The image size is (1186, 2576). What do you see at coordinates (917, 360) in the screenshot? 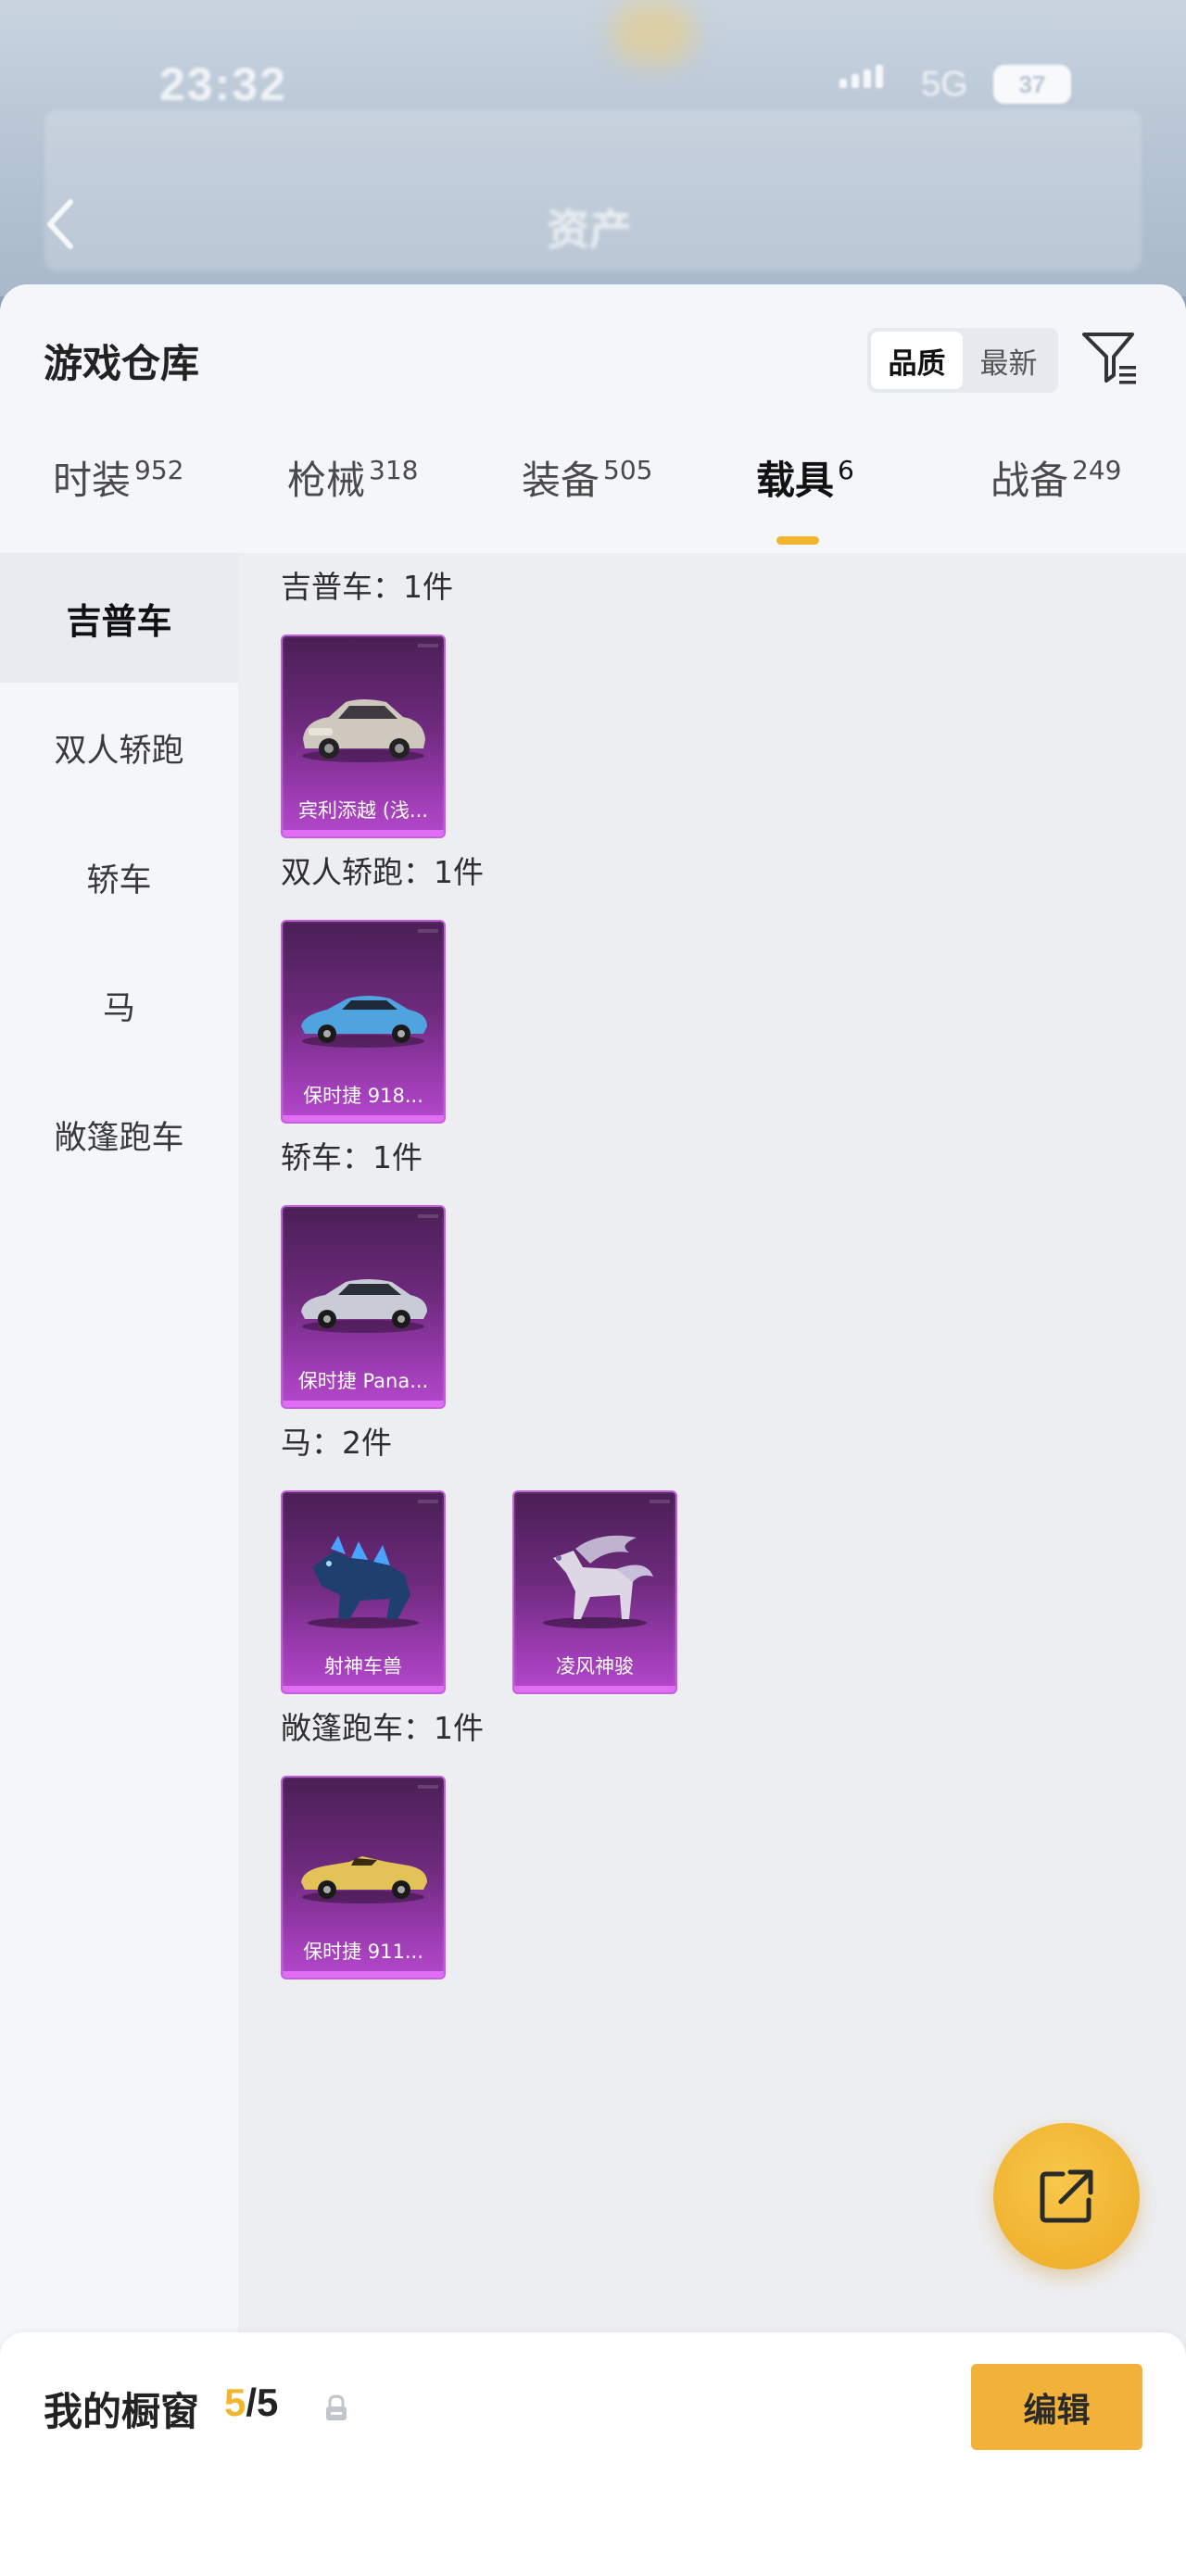
I see `sort-quality-option: 品质` at bounding box center [917, 360].